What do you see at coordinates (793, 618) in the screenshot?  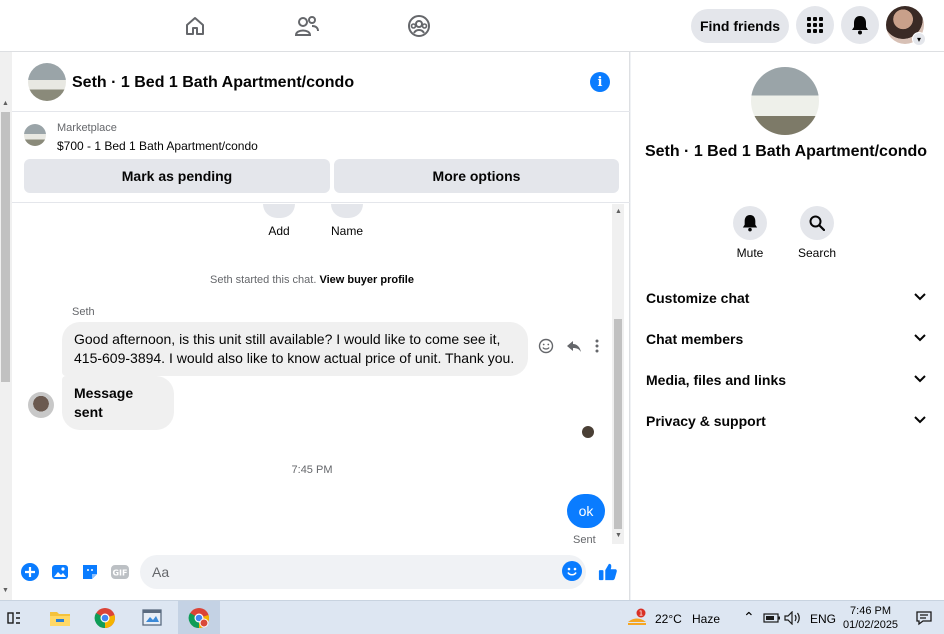 I see `speaker-icon` at bounding box center [793, 618].